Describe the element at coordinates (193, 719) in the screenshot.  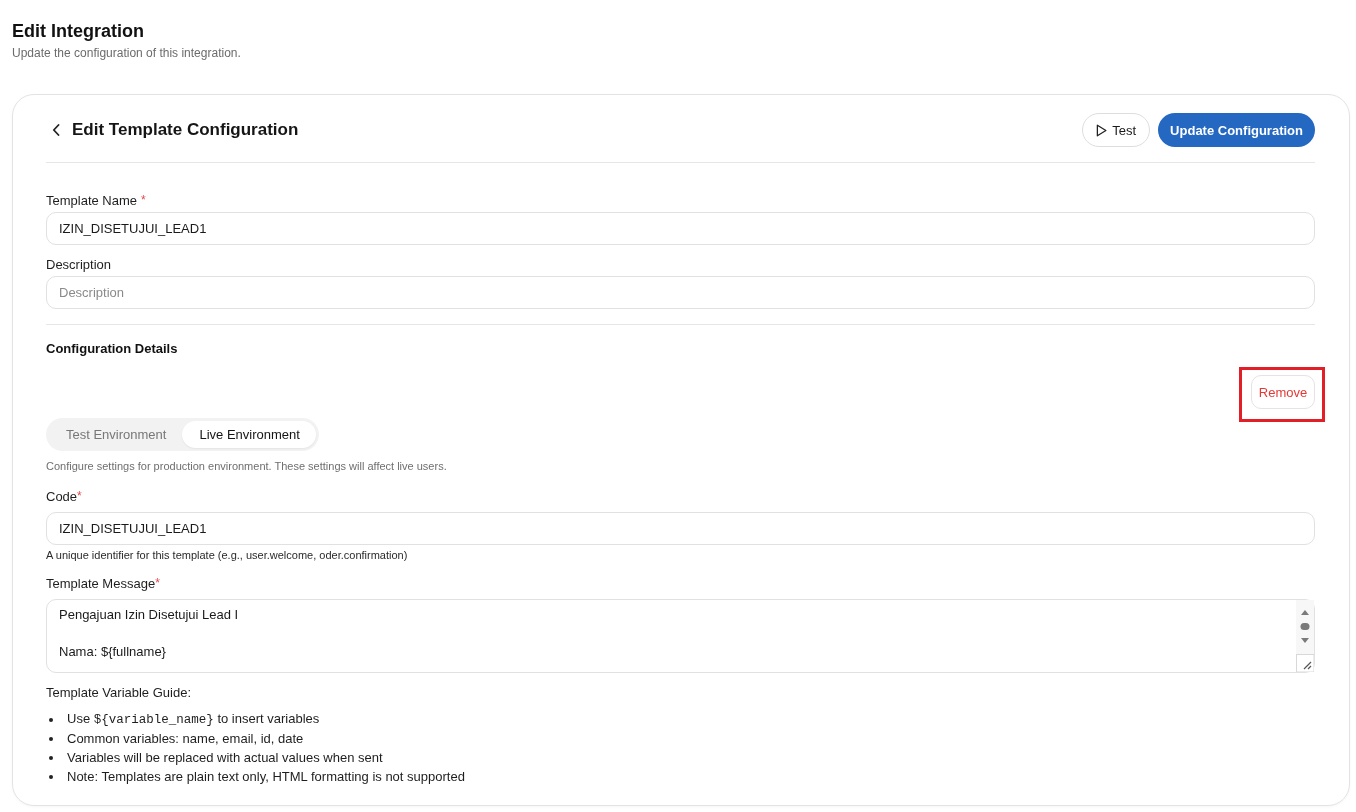
I see `guide-item: Use ${variable_name} to insert variables` at that location.